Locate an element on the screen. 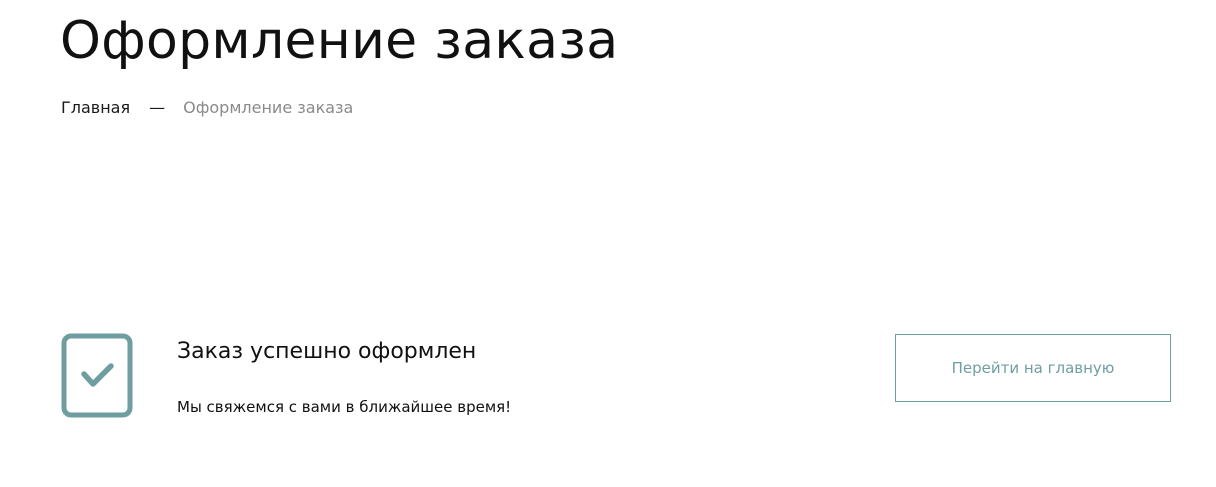 The width and height of the screenshot is (1216, 487). success-title: Заказ успешно оформлен is located at coordinates (327, 351).